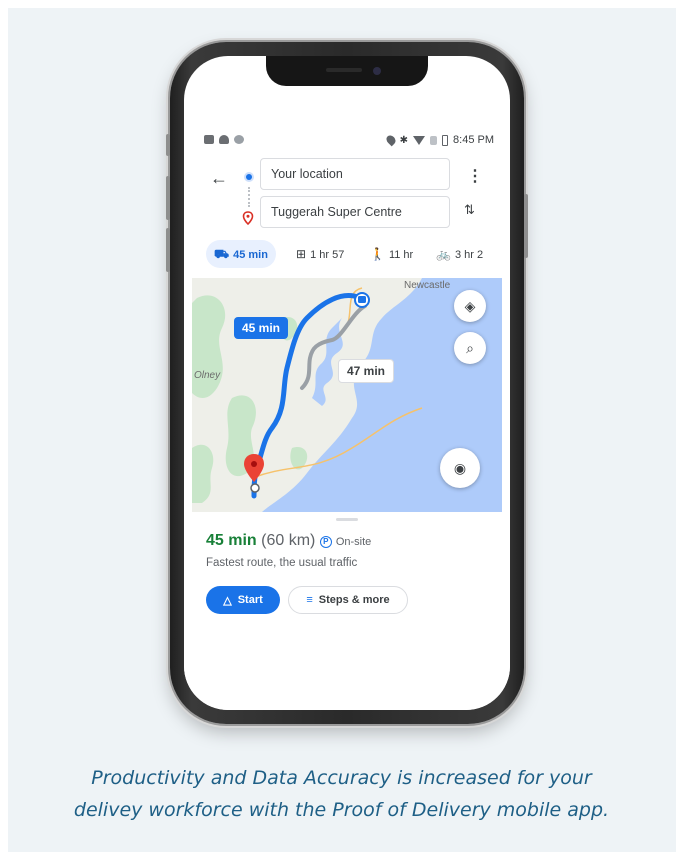  I want to click on primary-route-label: 45 min, so click(261, 328).